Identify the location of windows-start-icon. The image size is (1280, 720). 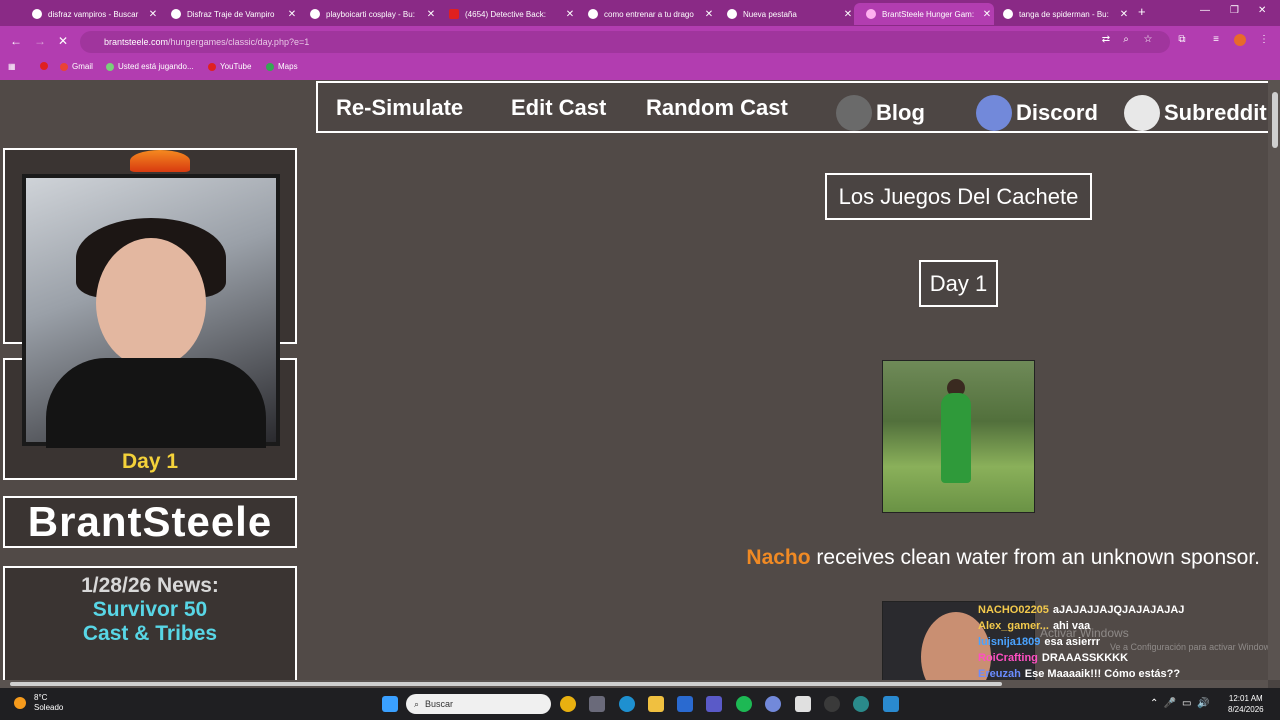
(390, 704).